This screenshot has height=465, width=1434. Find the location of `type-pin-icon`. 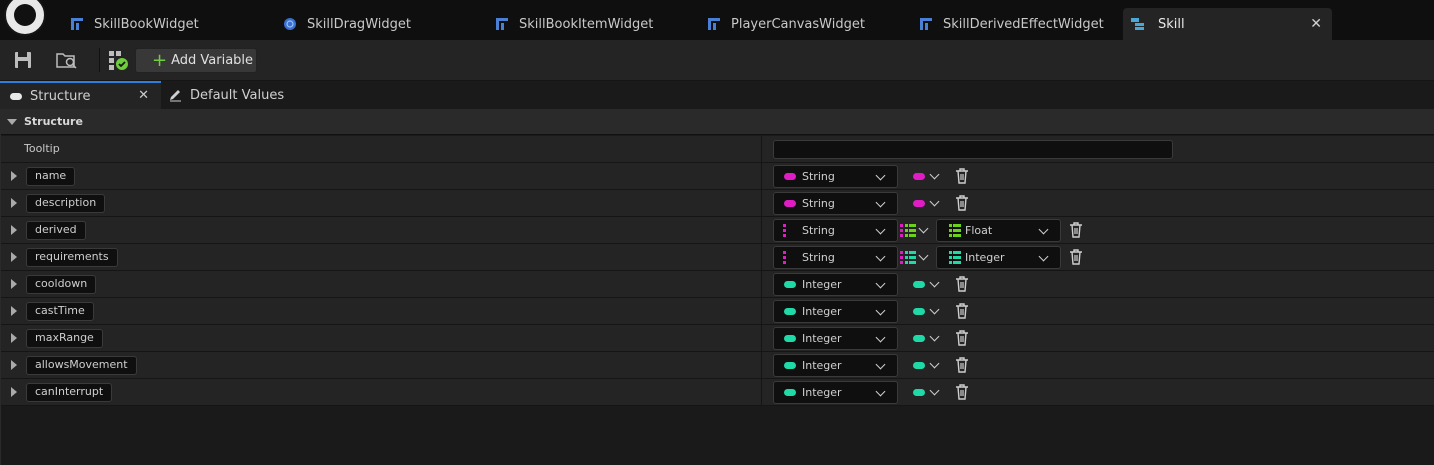

type-pin-icon is located at coordinates (790, 176).